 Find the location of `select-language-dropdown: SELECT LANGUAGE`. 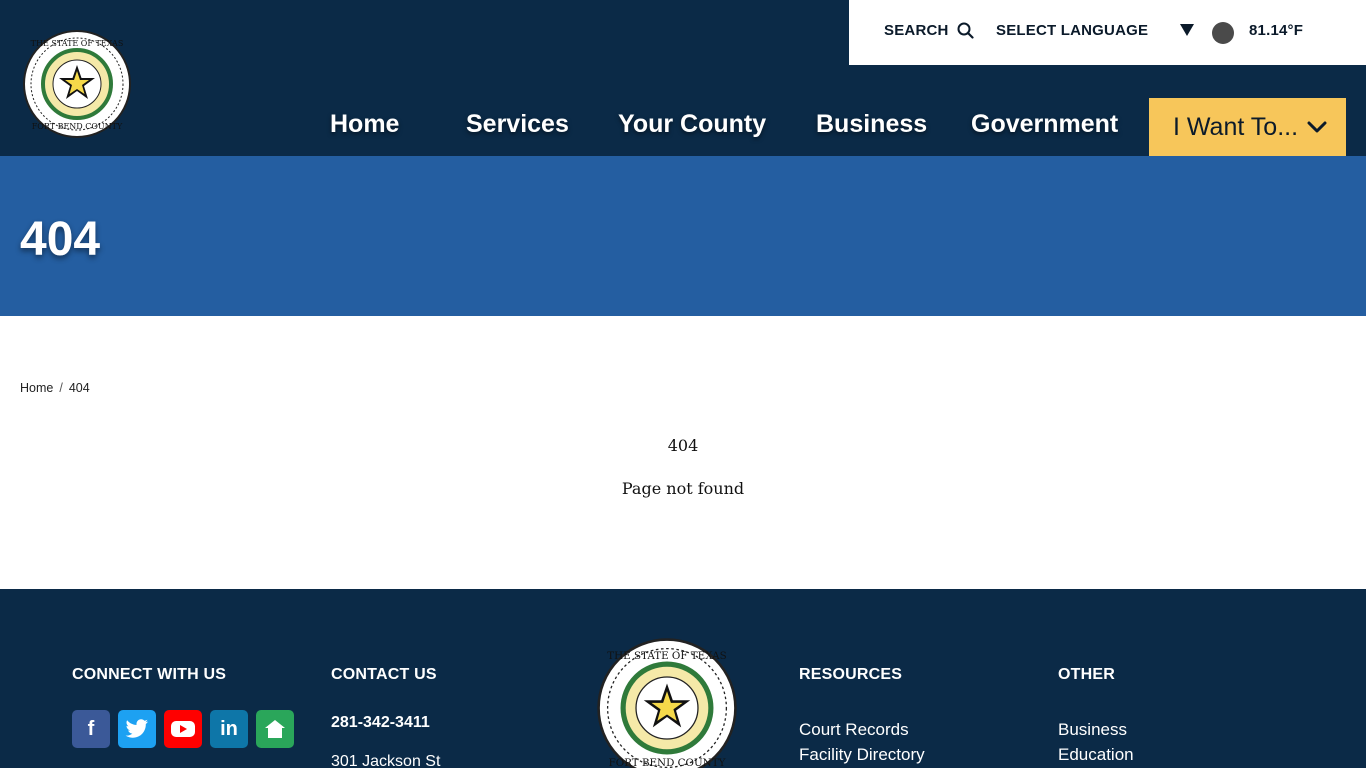

select-language-dropdown: SELECT LANGUAGE is located at coordinates (1072, 30).